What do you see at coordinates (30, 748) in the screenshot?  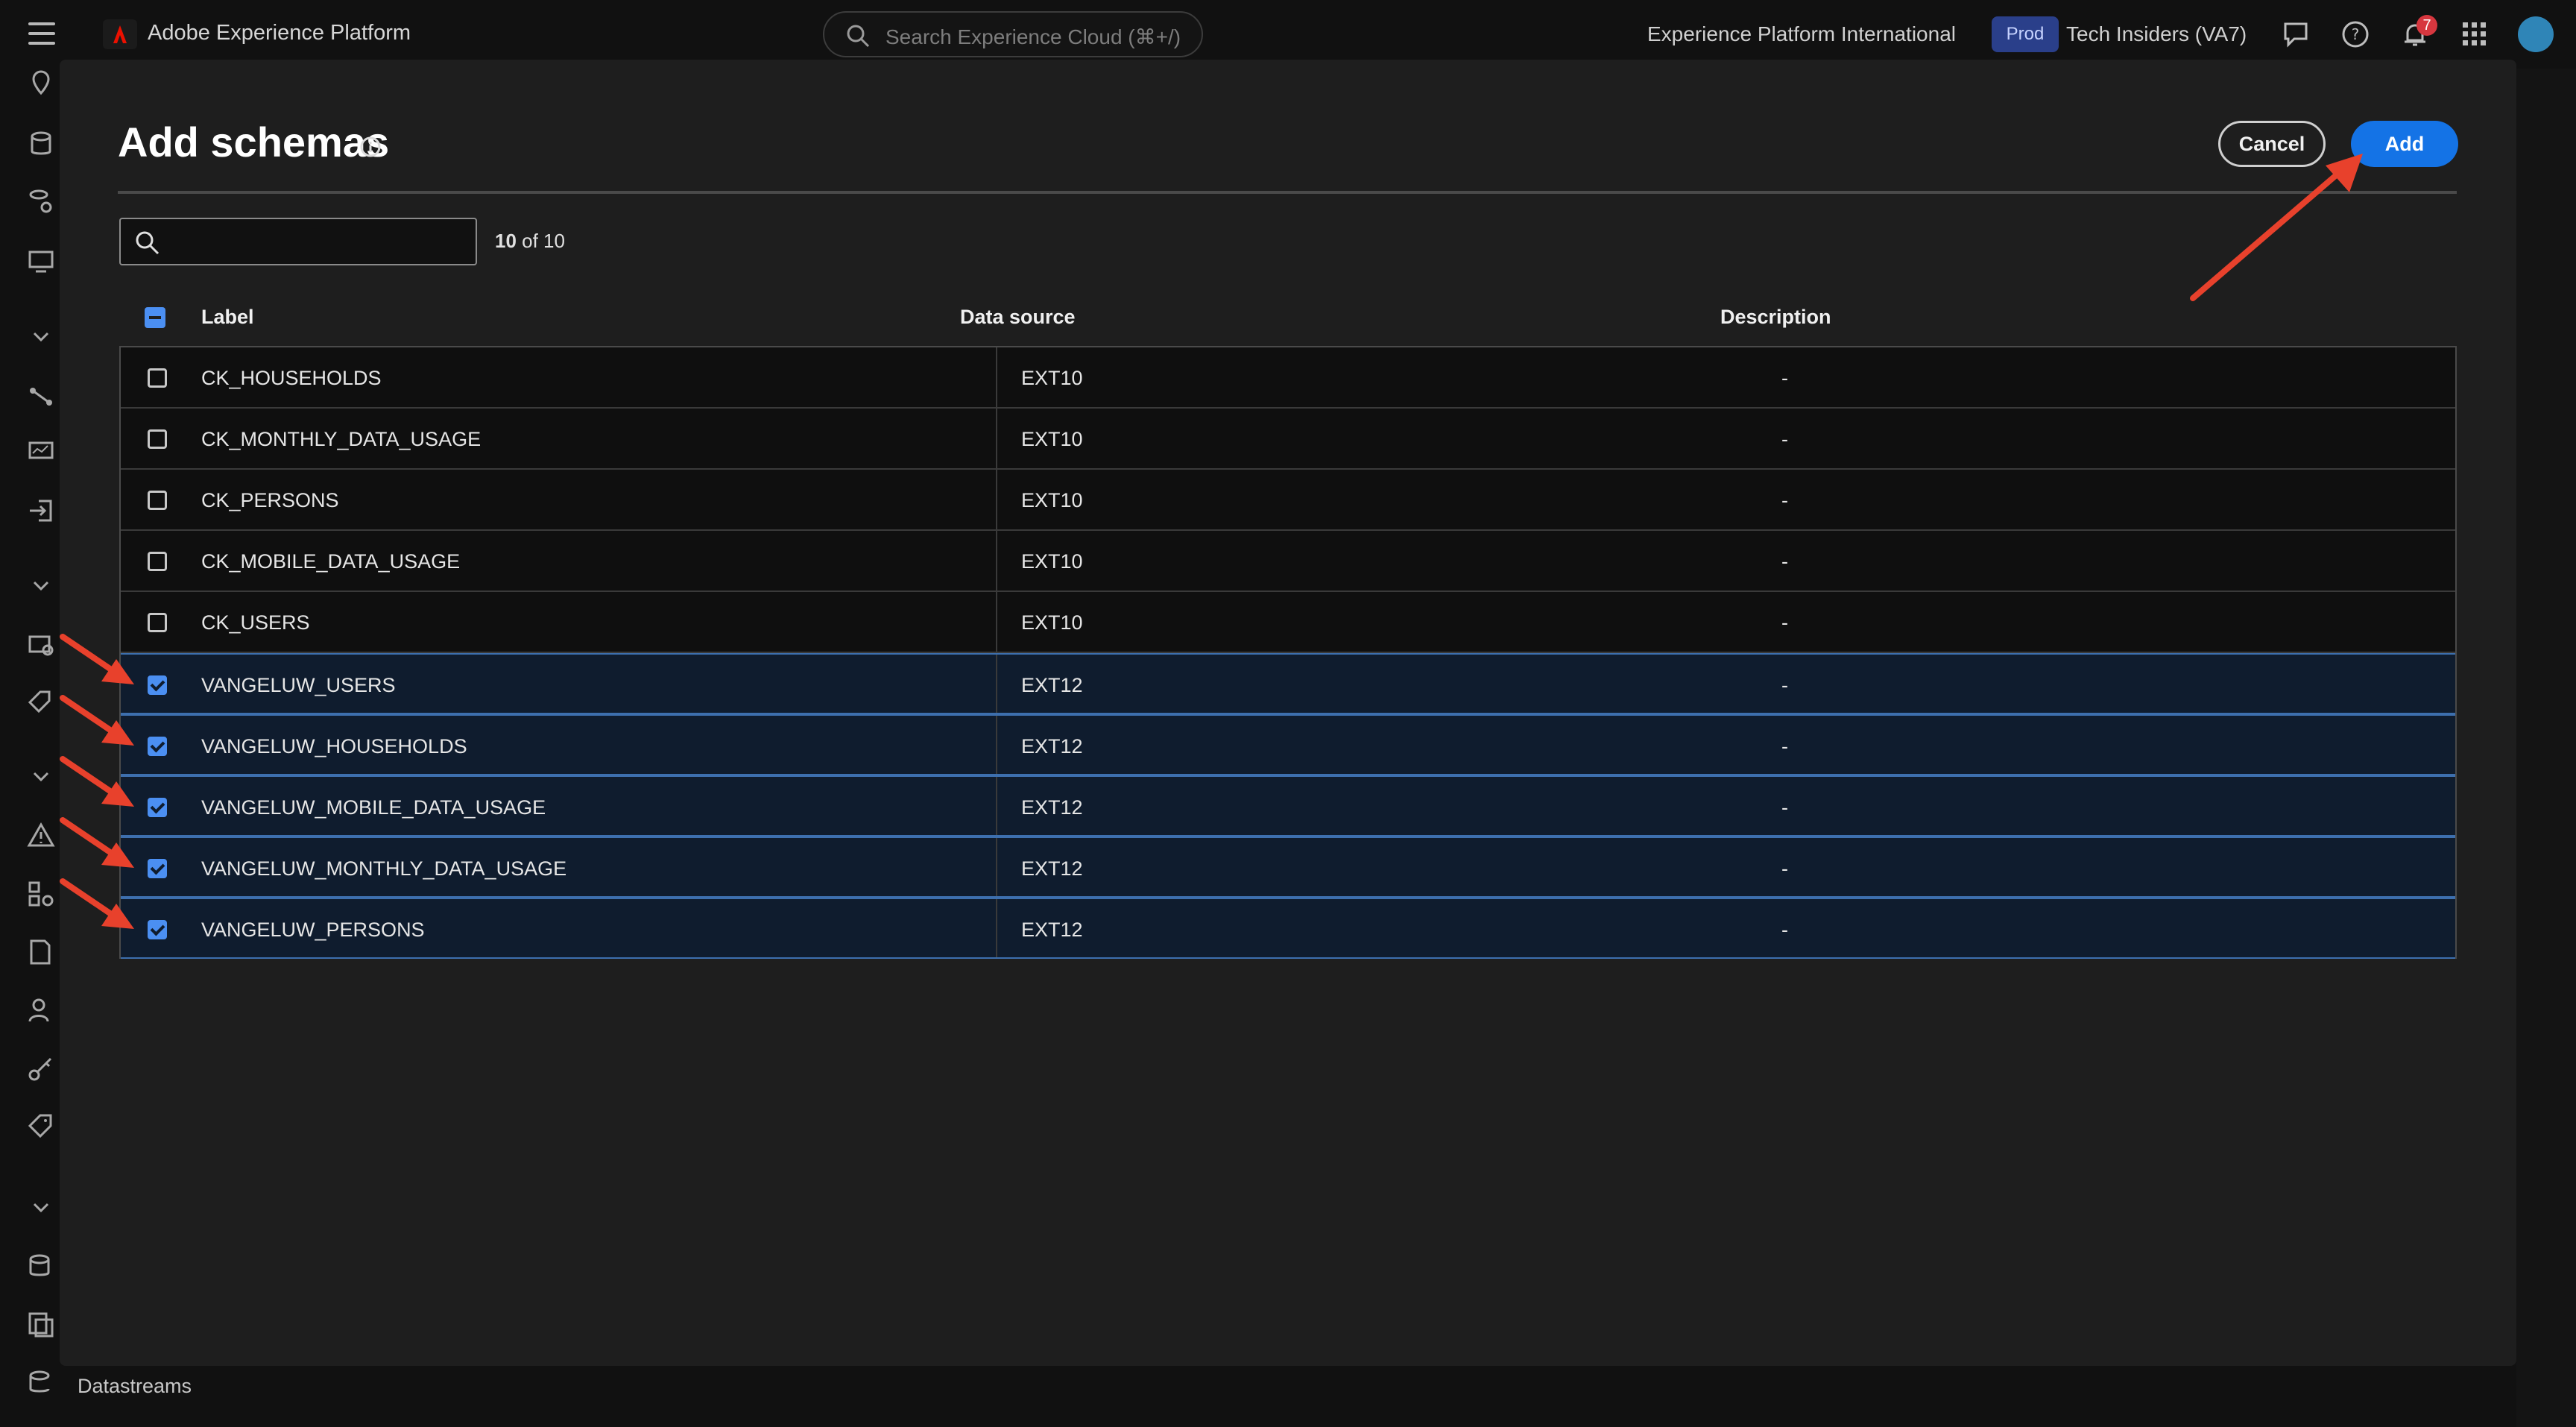 I see `left-nav-rail` at bounding box center [30, 748].